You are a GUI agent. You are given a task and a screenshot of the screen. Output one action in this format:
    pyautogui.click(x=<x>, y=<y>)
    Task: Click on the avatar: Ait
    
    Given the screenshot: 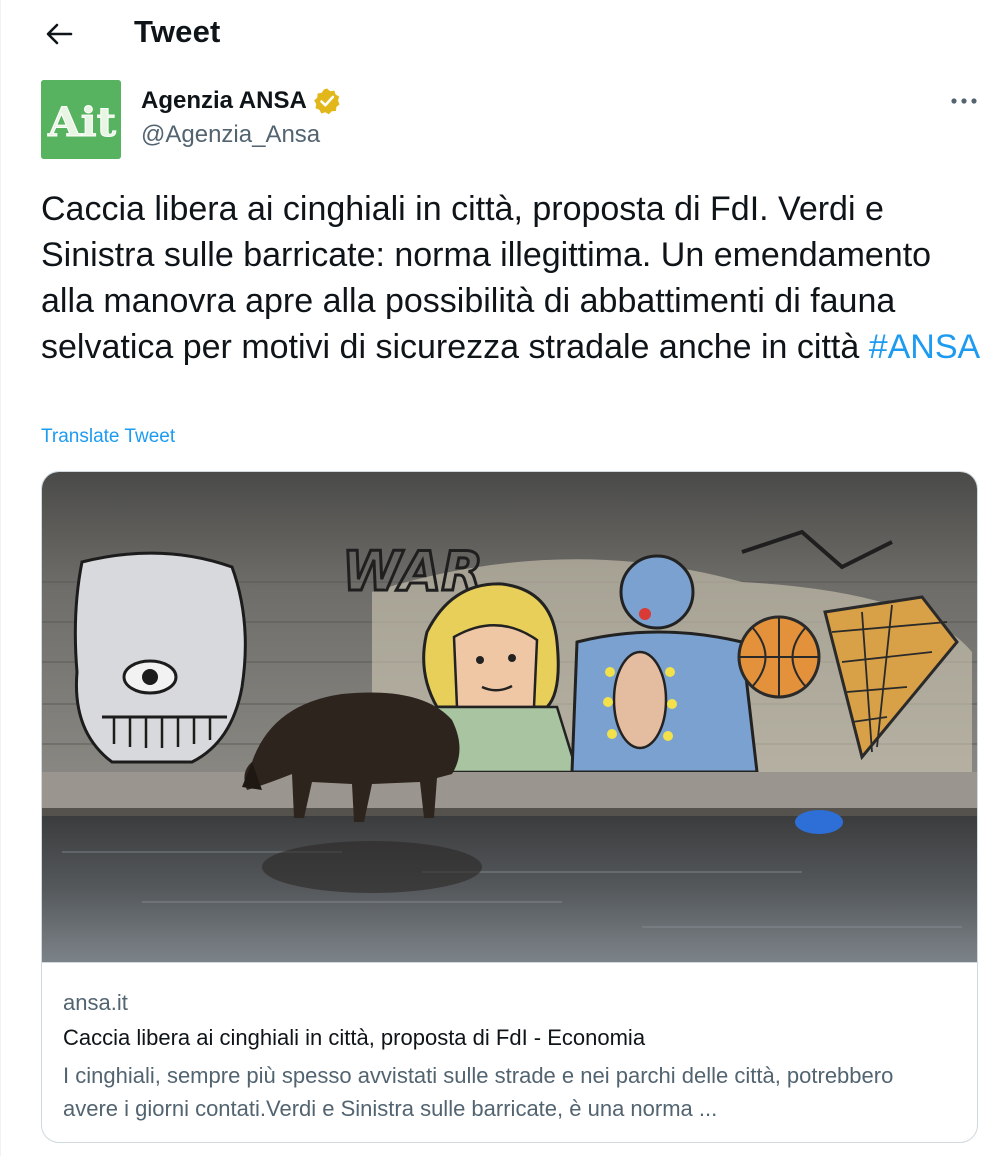 What is the action you would take?
    pyautogui.click(x=81, y=119)
    